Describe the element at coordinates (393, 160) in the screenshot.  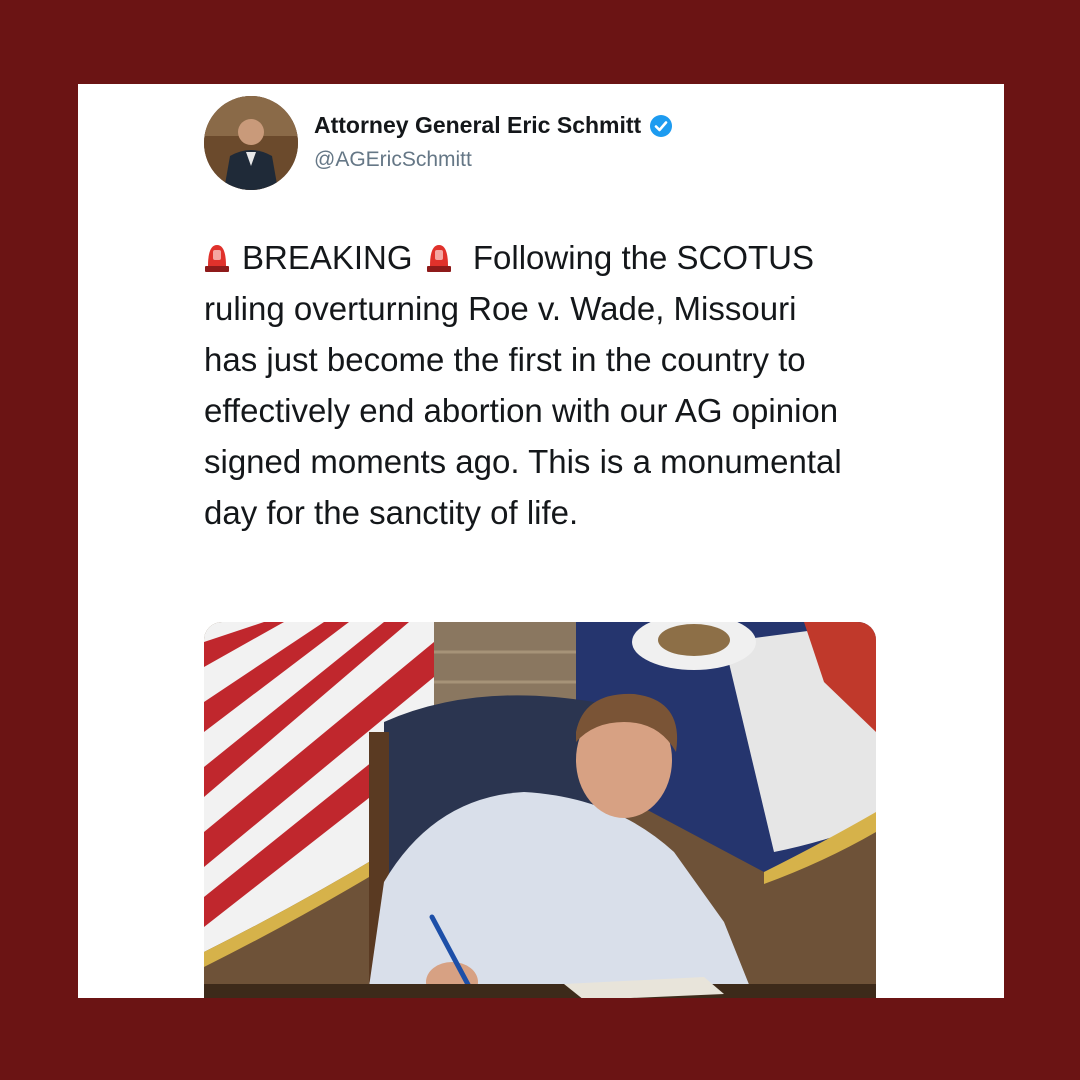
I see `handle: @AGEricSchmitt` at that location.